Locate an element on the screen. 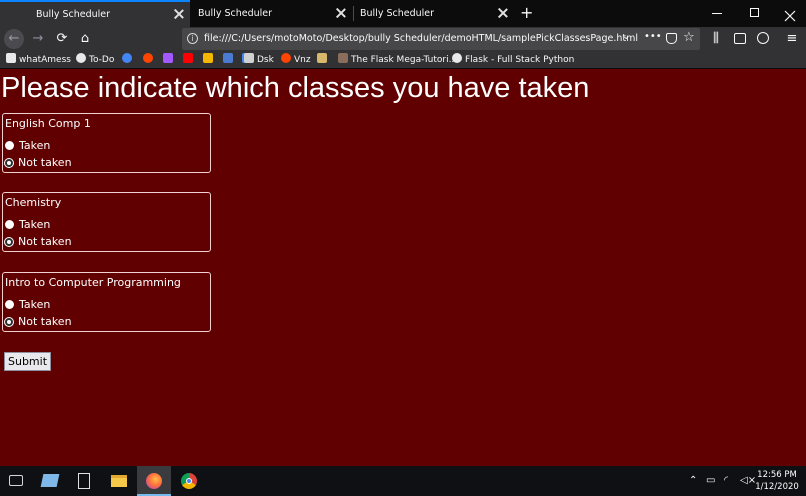  minimize-icon is located at coordinates (717, 13).